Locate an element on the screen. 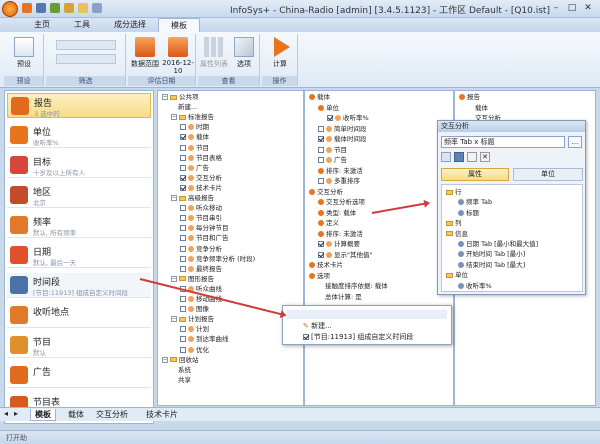  doc-icon is located at coordinates (97, 8).